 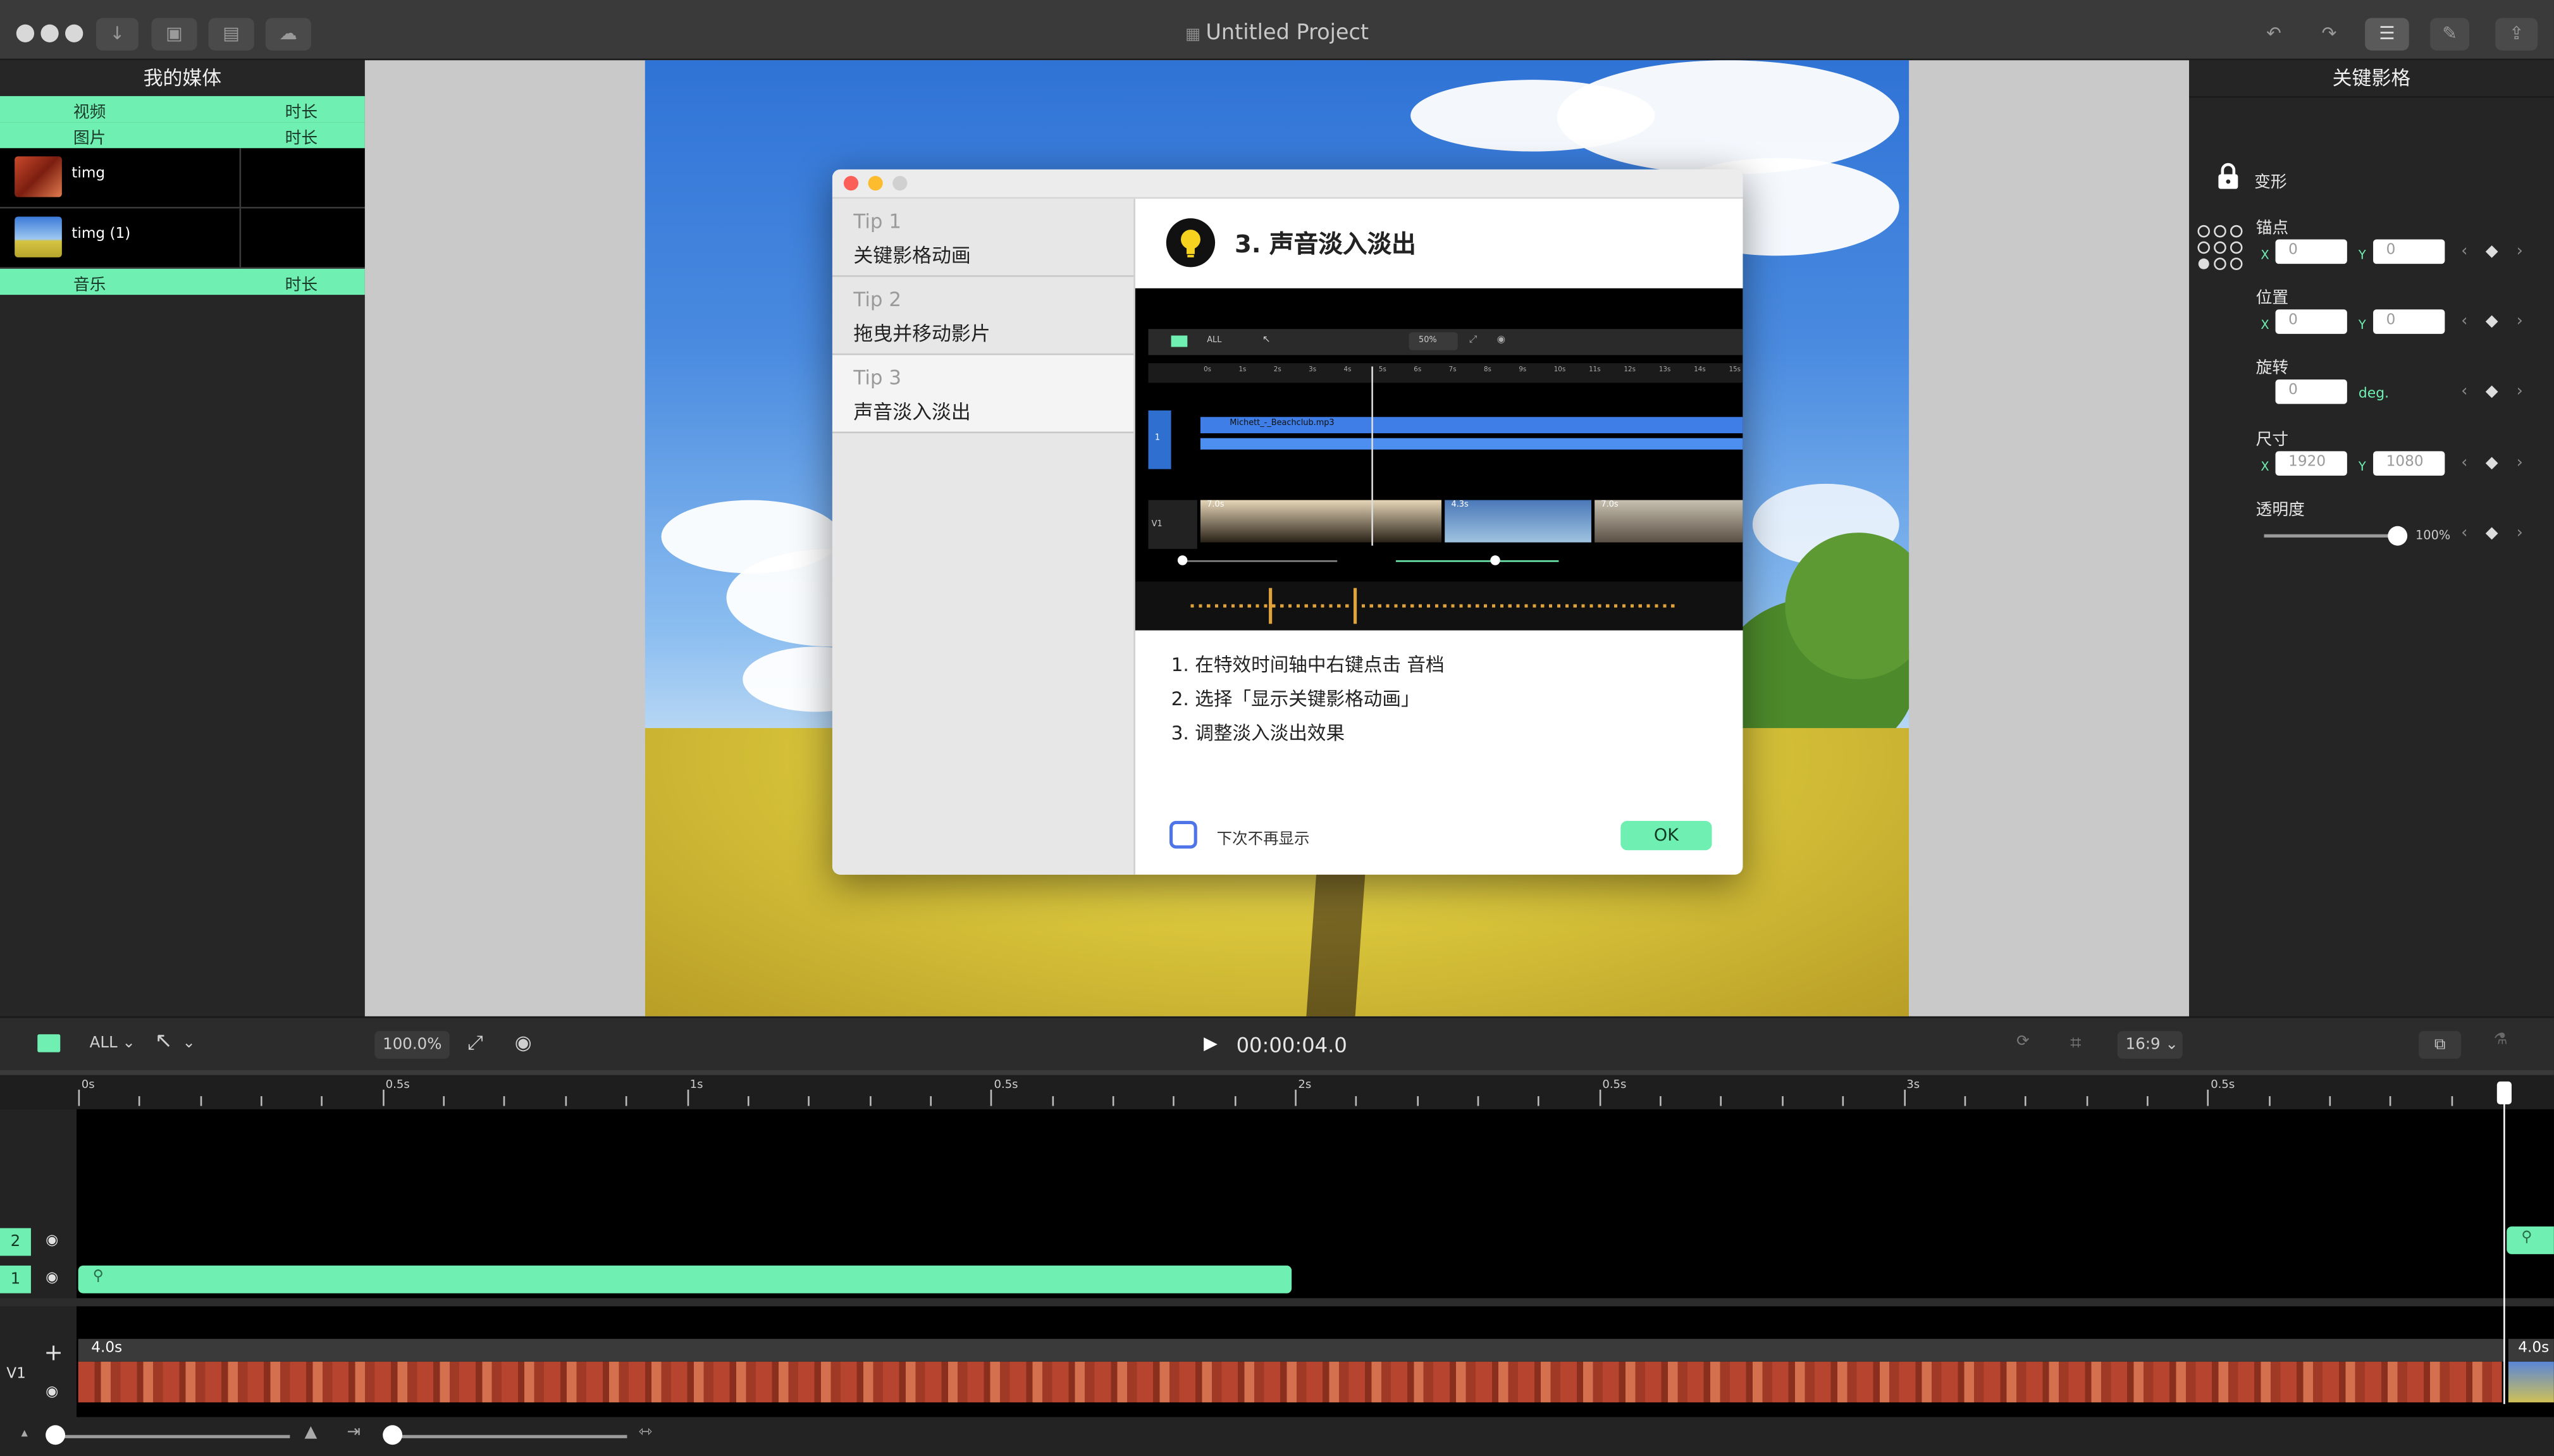 I want to click on media-item: timg, so click(x=182, y=178).